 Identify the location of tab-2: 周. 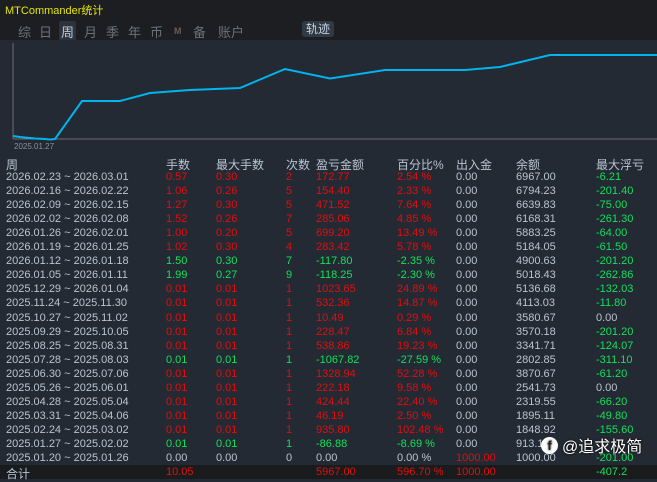
(68, 31).